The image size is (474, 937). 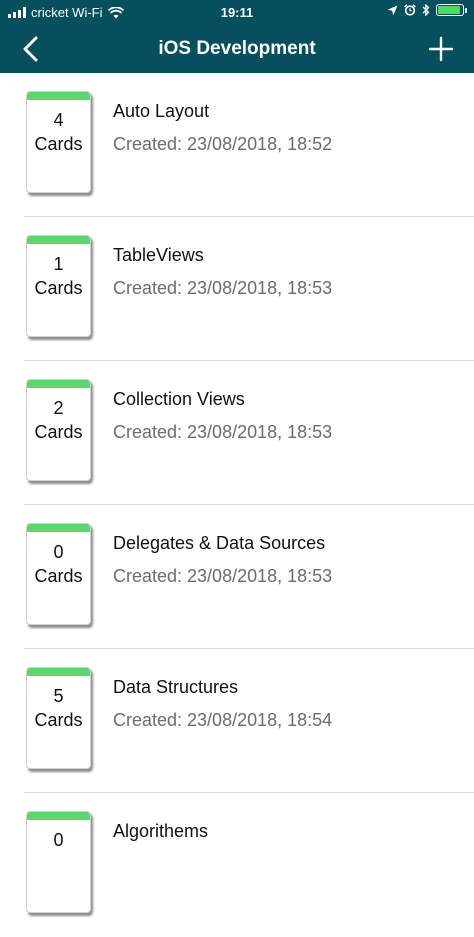 What do you see at coordinates (410, 10) in the screenshot?
I see `alarm-icon` at bounding box center [410, 10].